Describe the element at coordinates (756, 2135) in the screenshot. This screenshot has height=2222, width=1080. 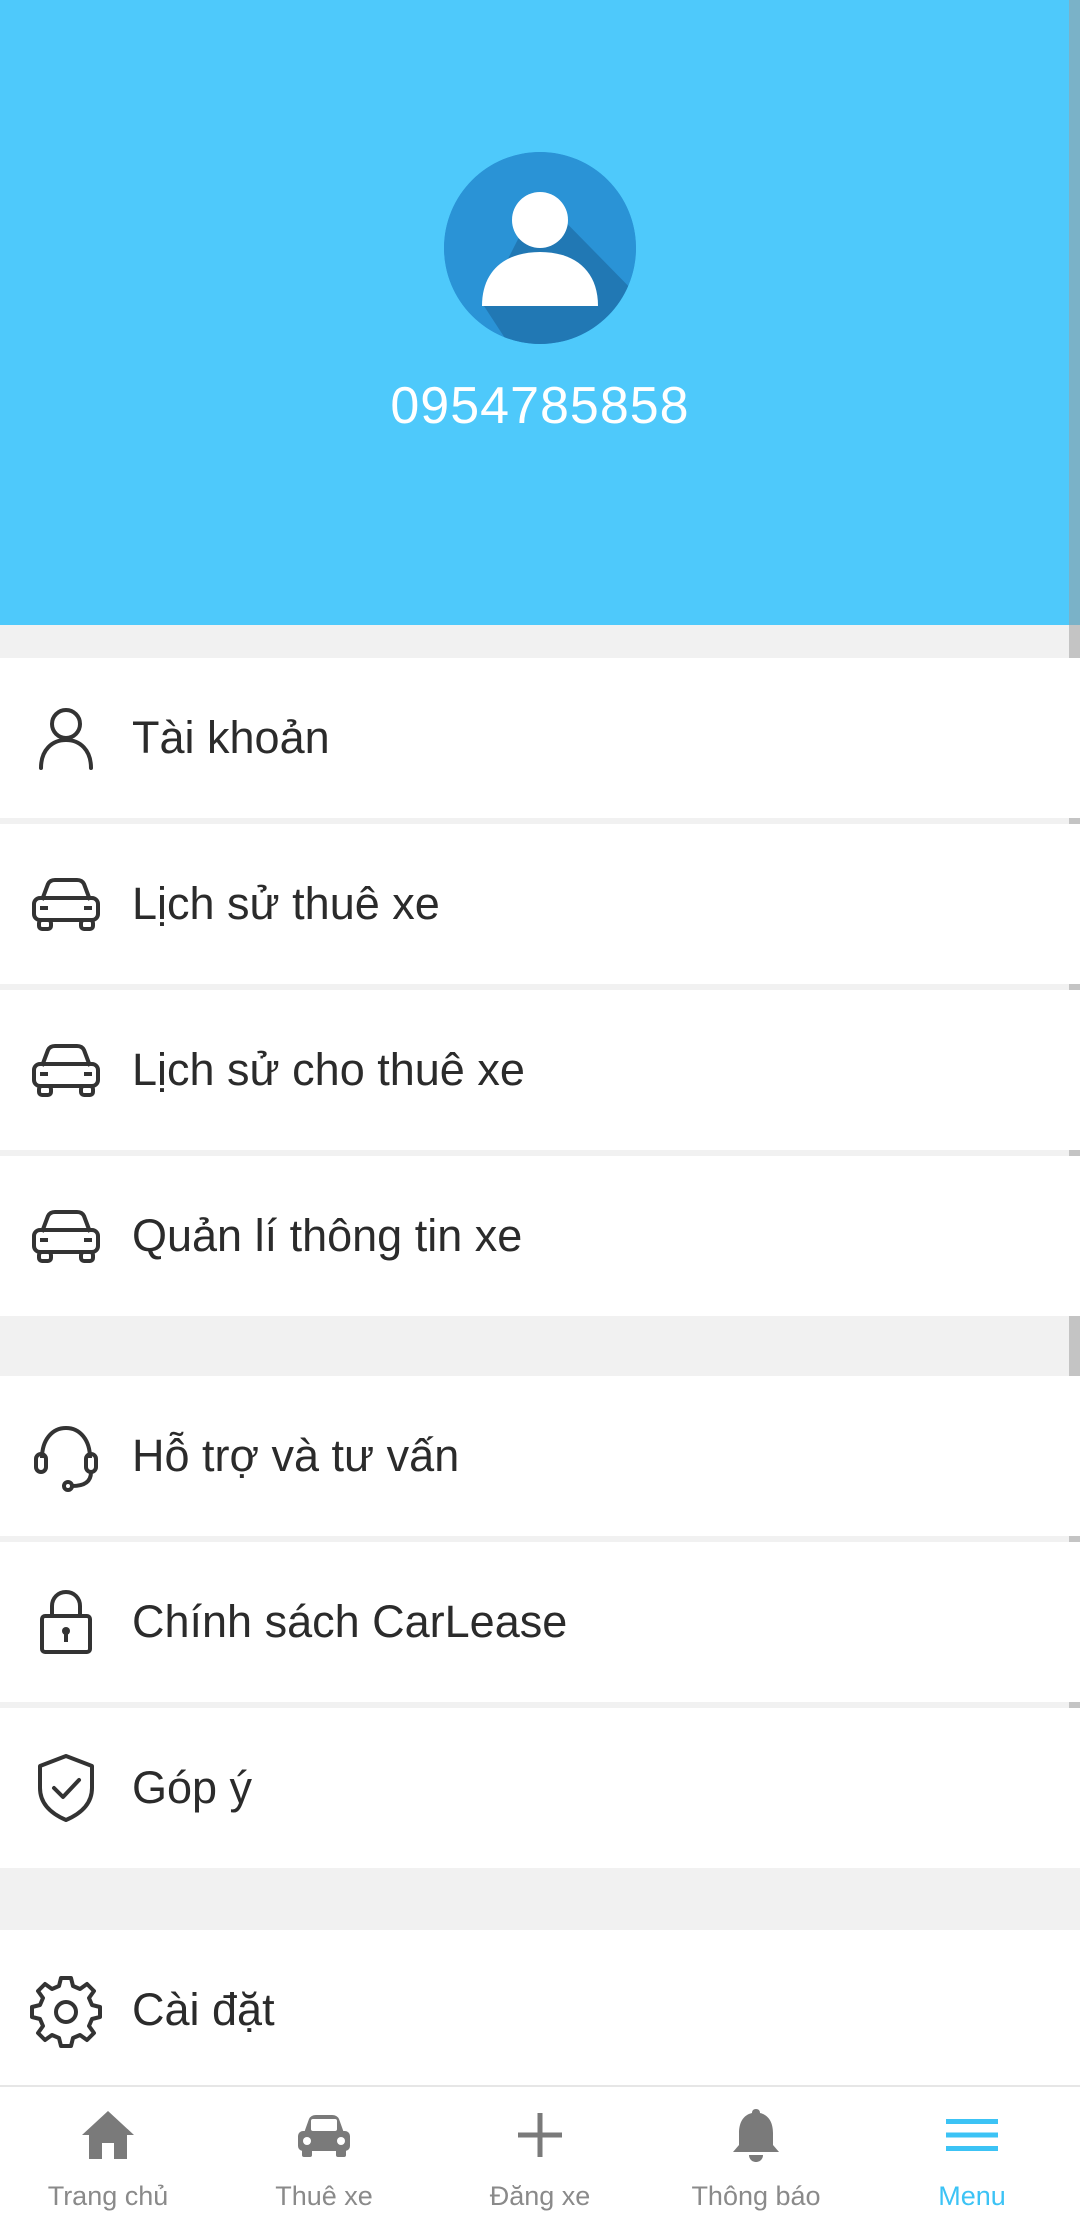
I see `bell-icon` at that location.